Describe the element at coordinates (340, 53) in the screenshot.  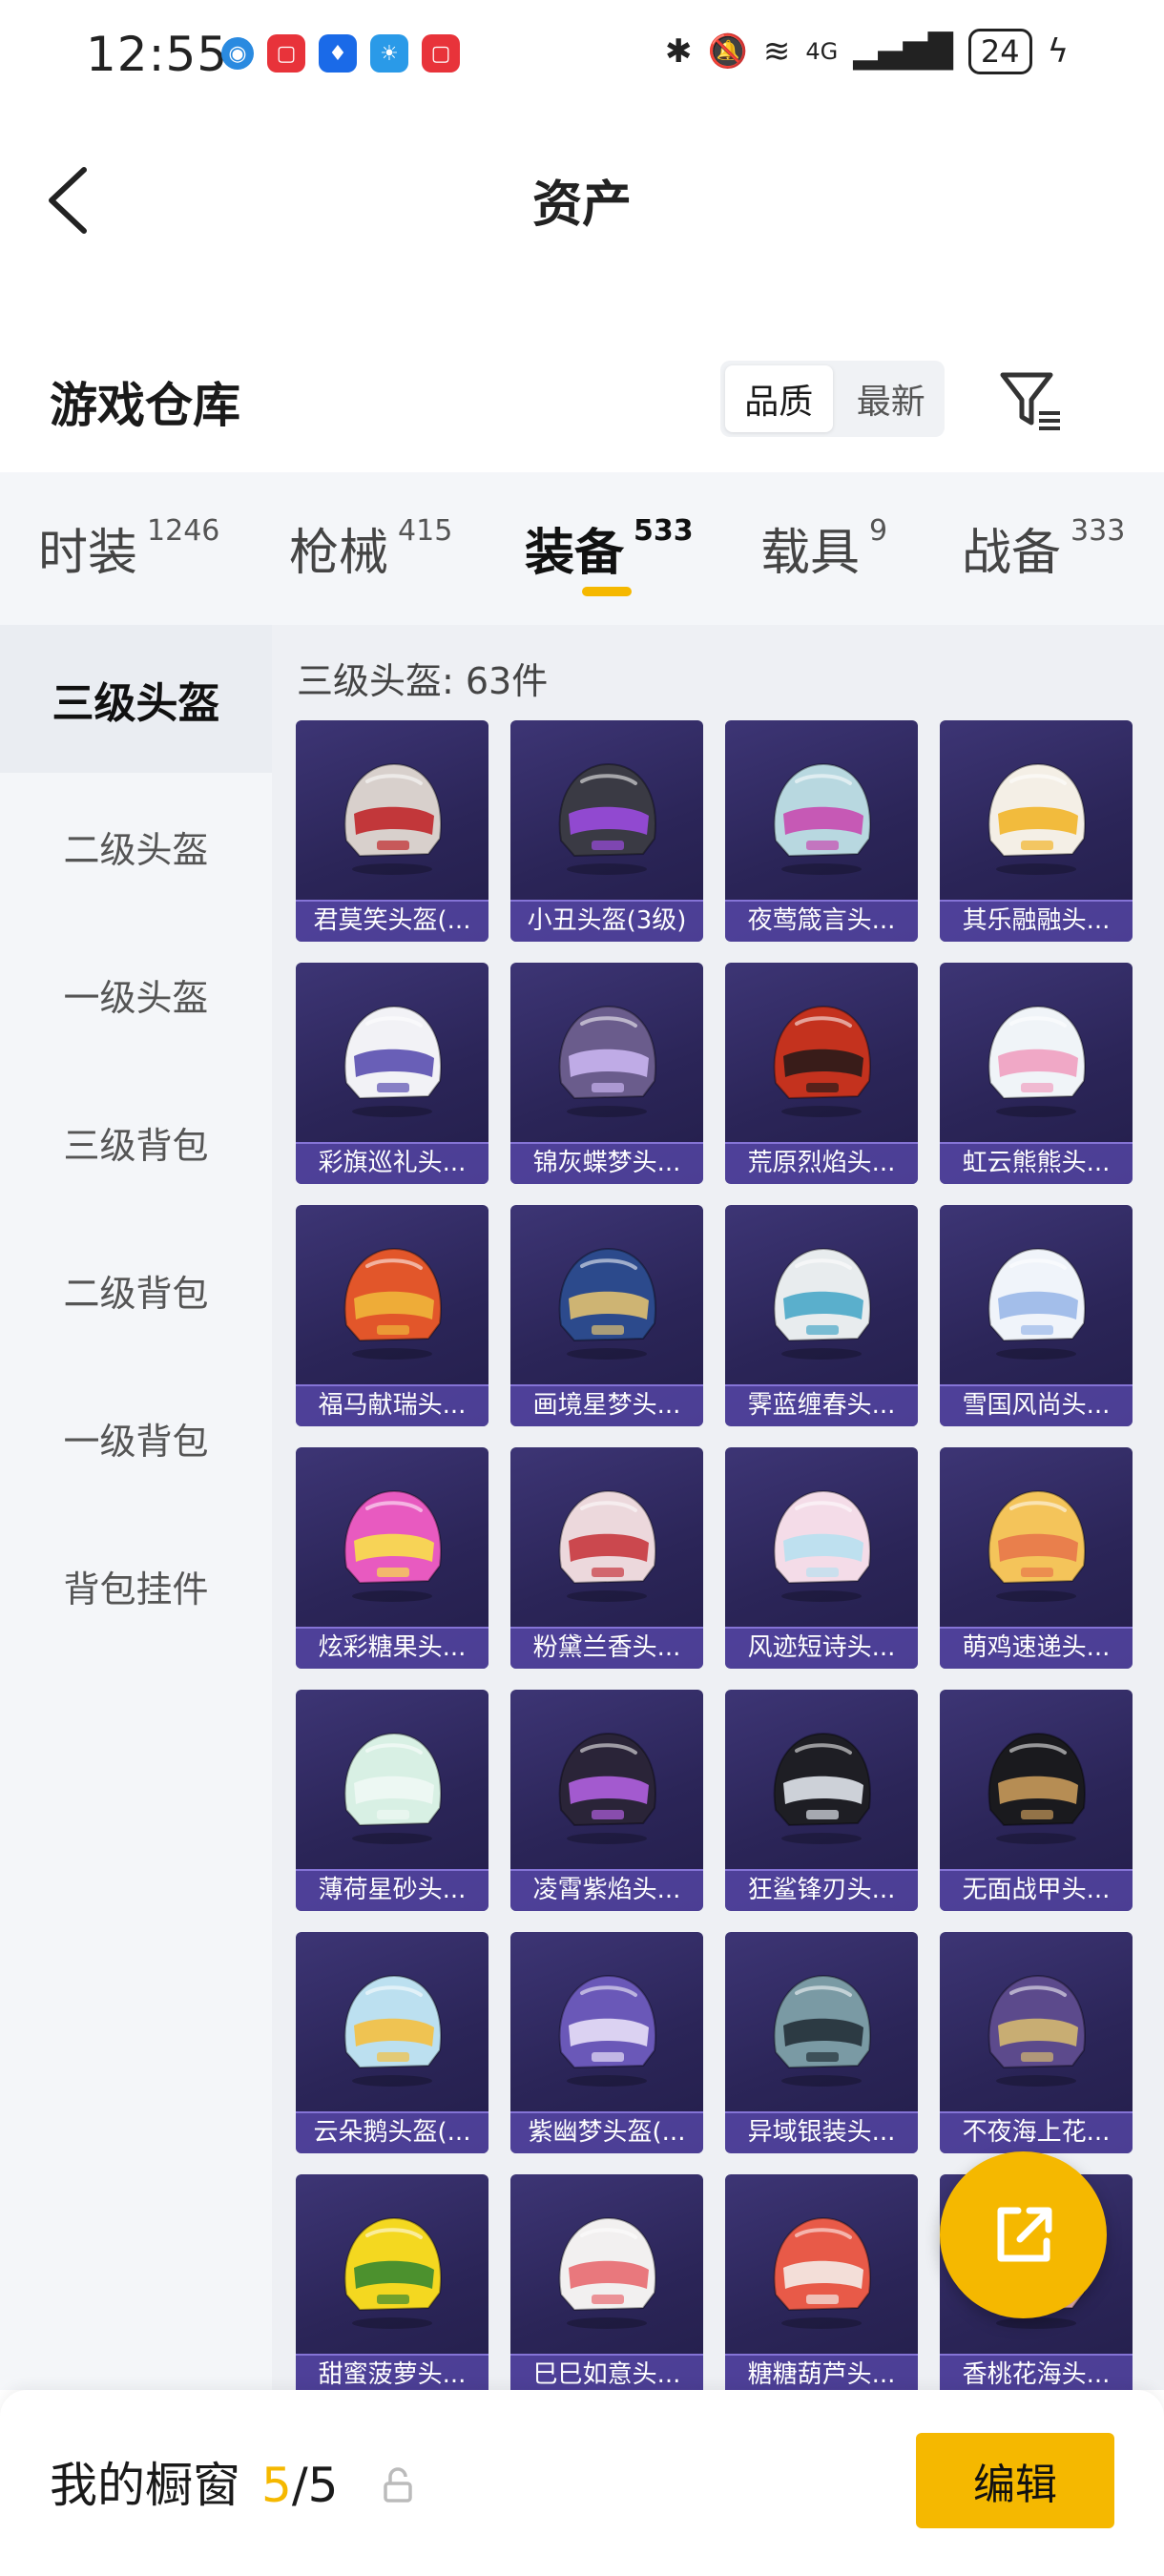
I see `notification-icons: ◉ ▢ ♦ ☀ ▢` at that location.